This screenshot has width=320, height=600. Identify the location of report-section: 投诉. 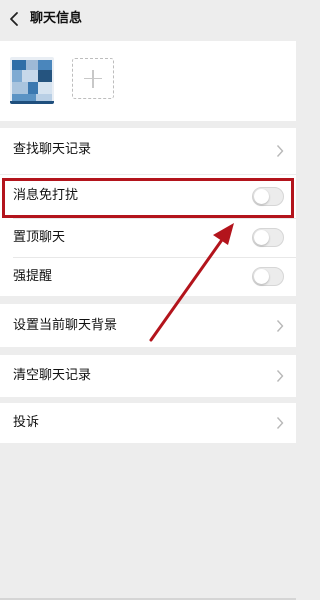
(148, 423).